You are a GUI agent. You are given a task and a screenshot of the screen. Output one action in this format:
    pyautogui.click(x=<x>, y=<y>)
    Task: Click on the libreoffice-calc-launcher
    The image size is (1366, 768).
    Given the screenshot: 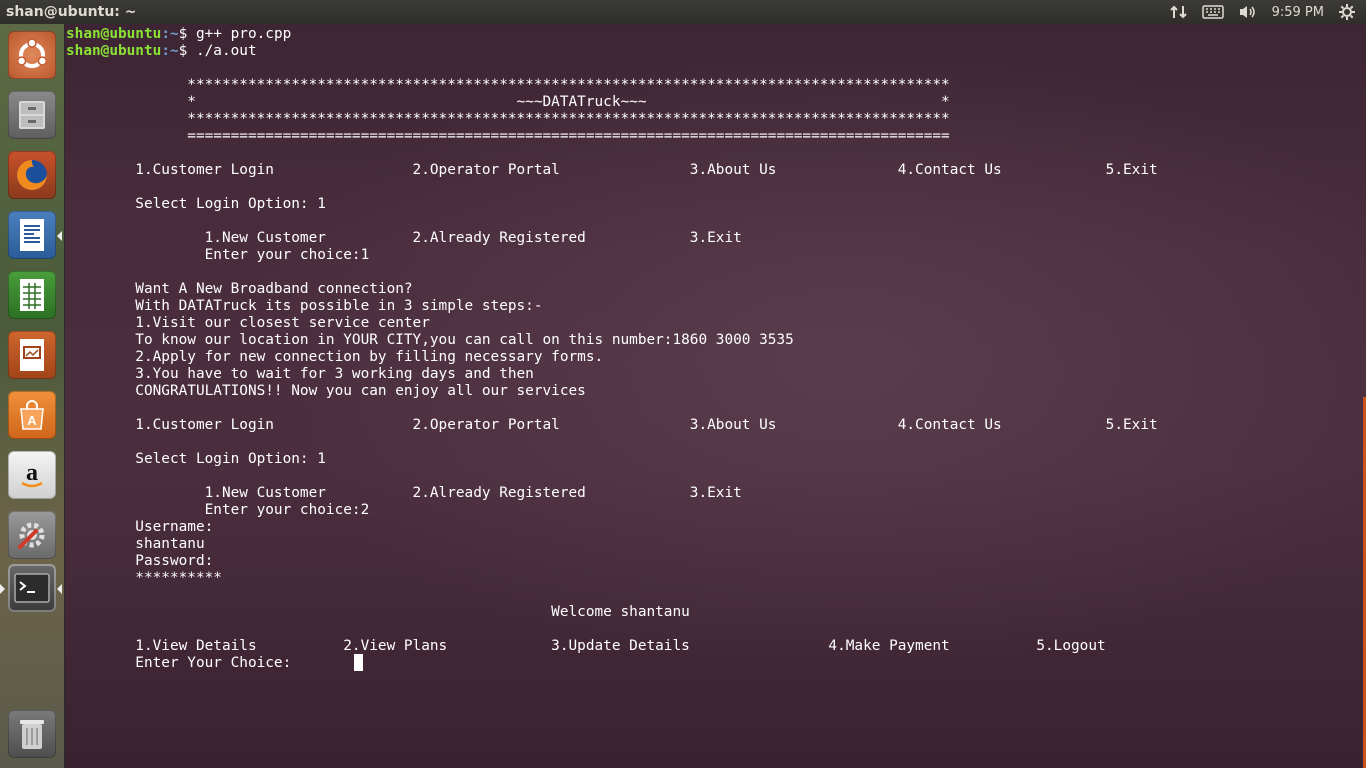 What is the action you would take?
    pyautogui.click(x=32, y=295)
    